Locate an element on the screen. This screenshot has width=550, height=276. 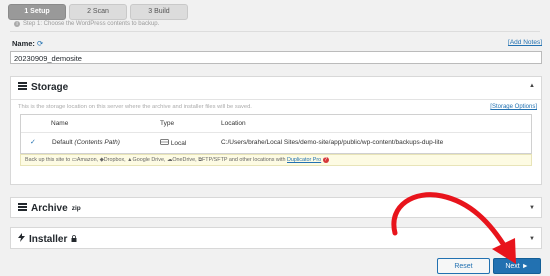
help-icon: ? is located at coordinates (325, 159).